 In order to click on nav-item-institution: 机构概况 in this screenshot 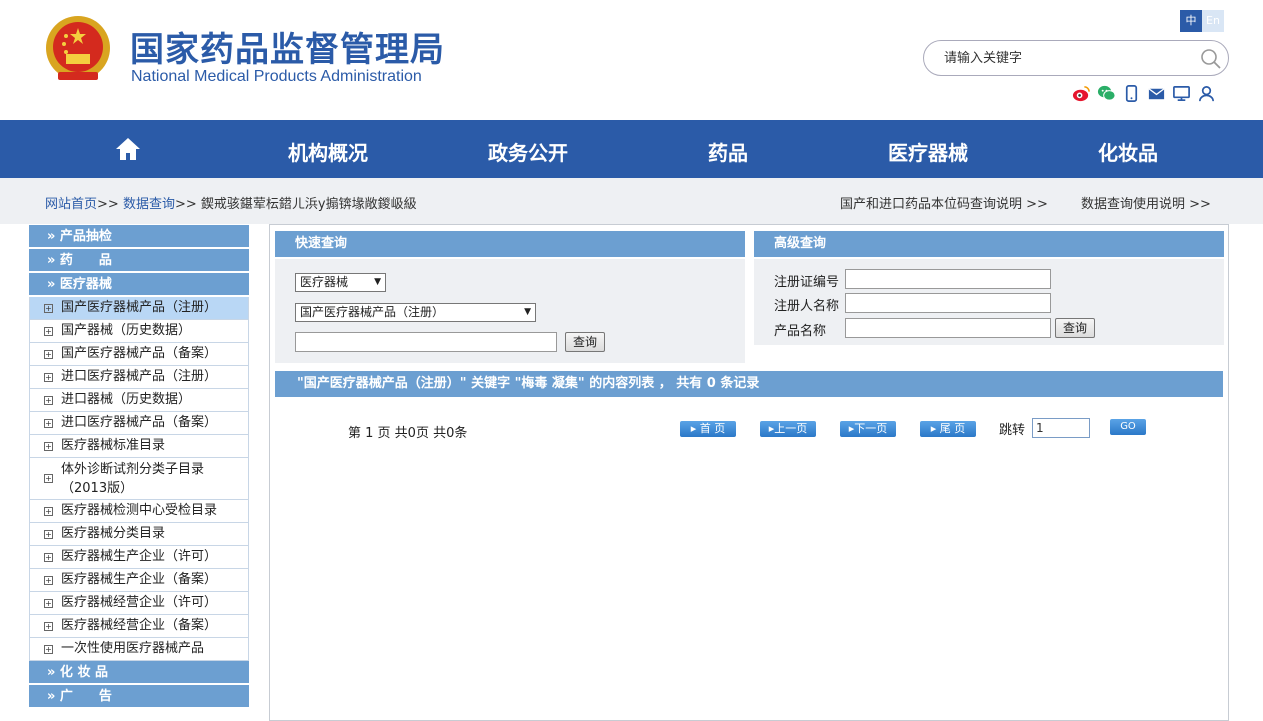, I will do `click(328, 151)`.